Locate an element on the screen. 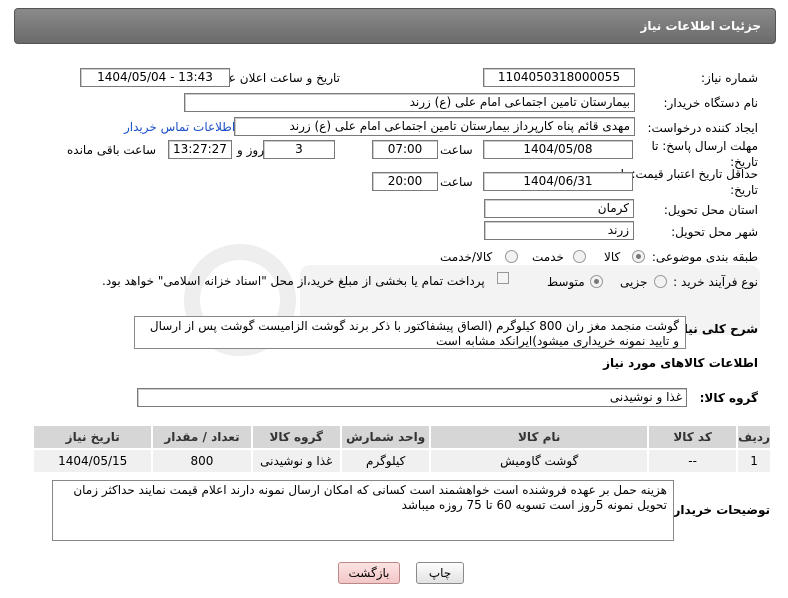  category-radio-goods is located at coordinates (638, 256).